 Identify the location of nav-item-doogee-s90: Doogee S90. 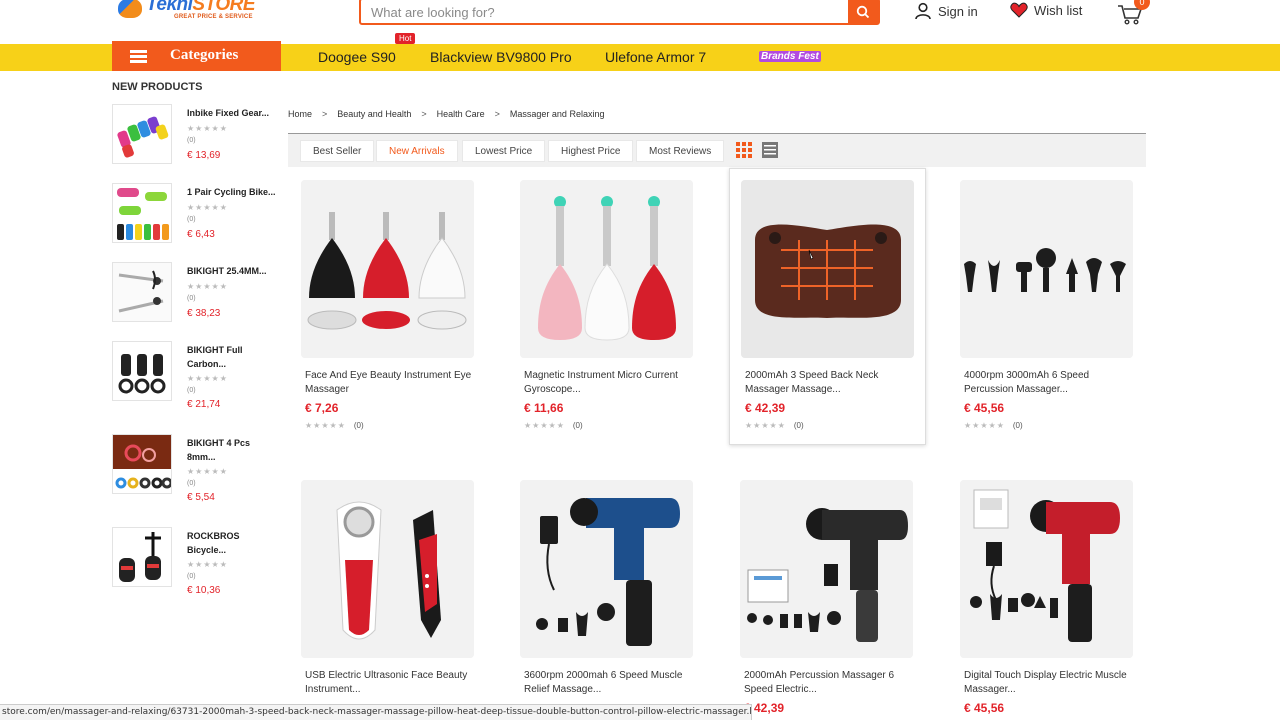
(357, 57).